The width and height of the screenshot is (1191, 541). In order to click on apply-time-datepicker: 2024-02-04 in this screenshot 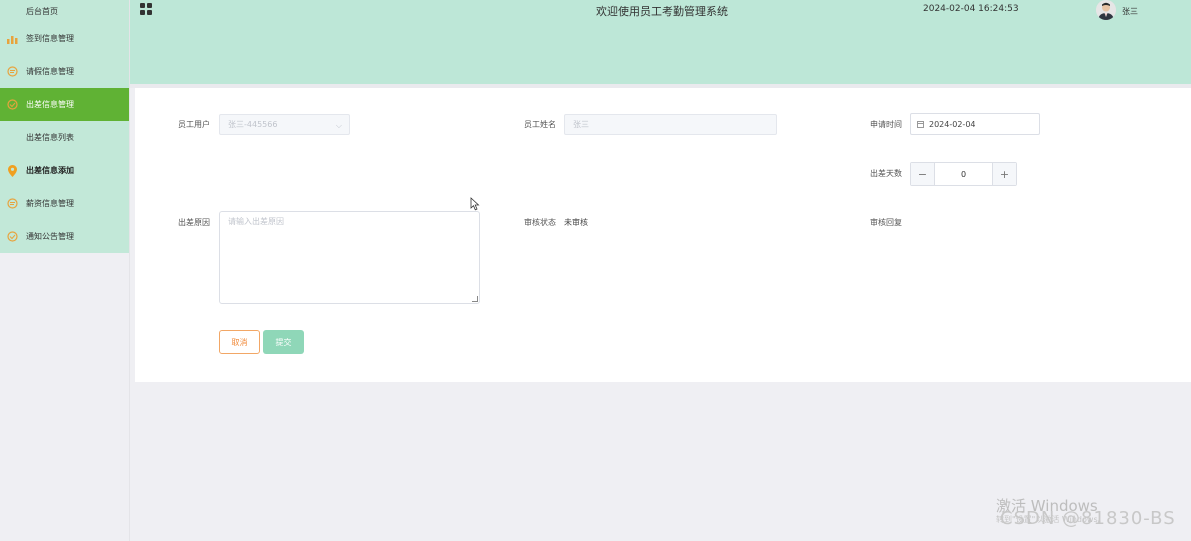, I will do `click(975, 124)`.